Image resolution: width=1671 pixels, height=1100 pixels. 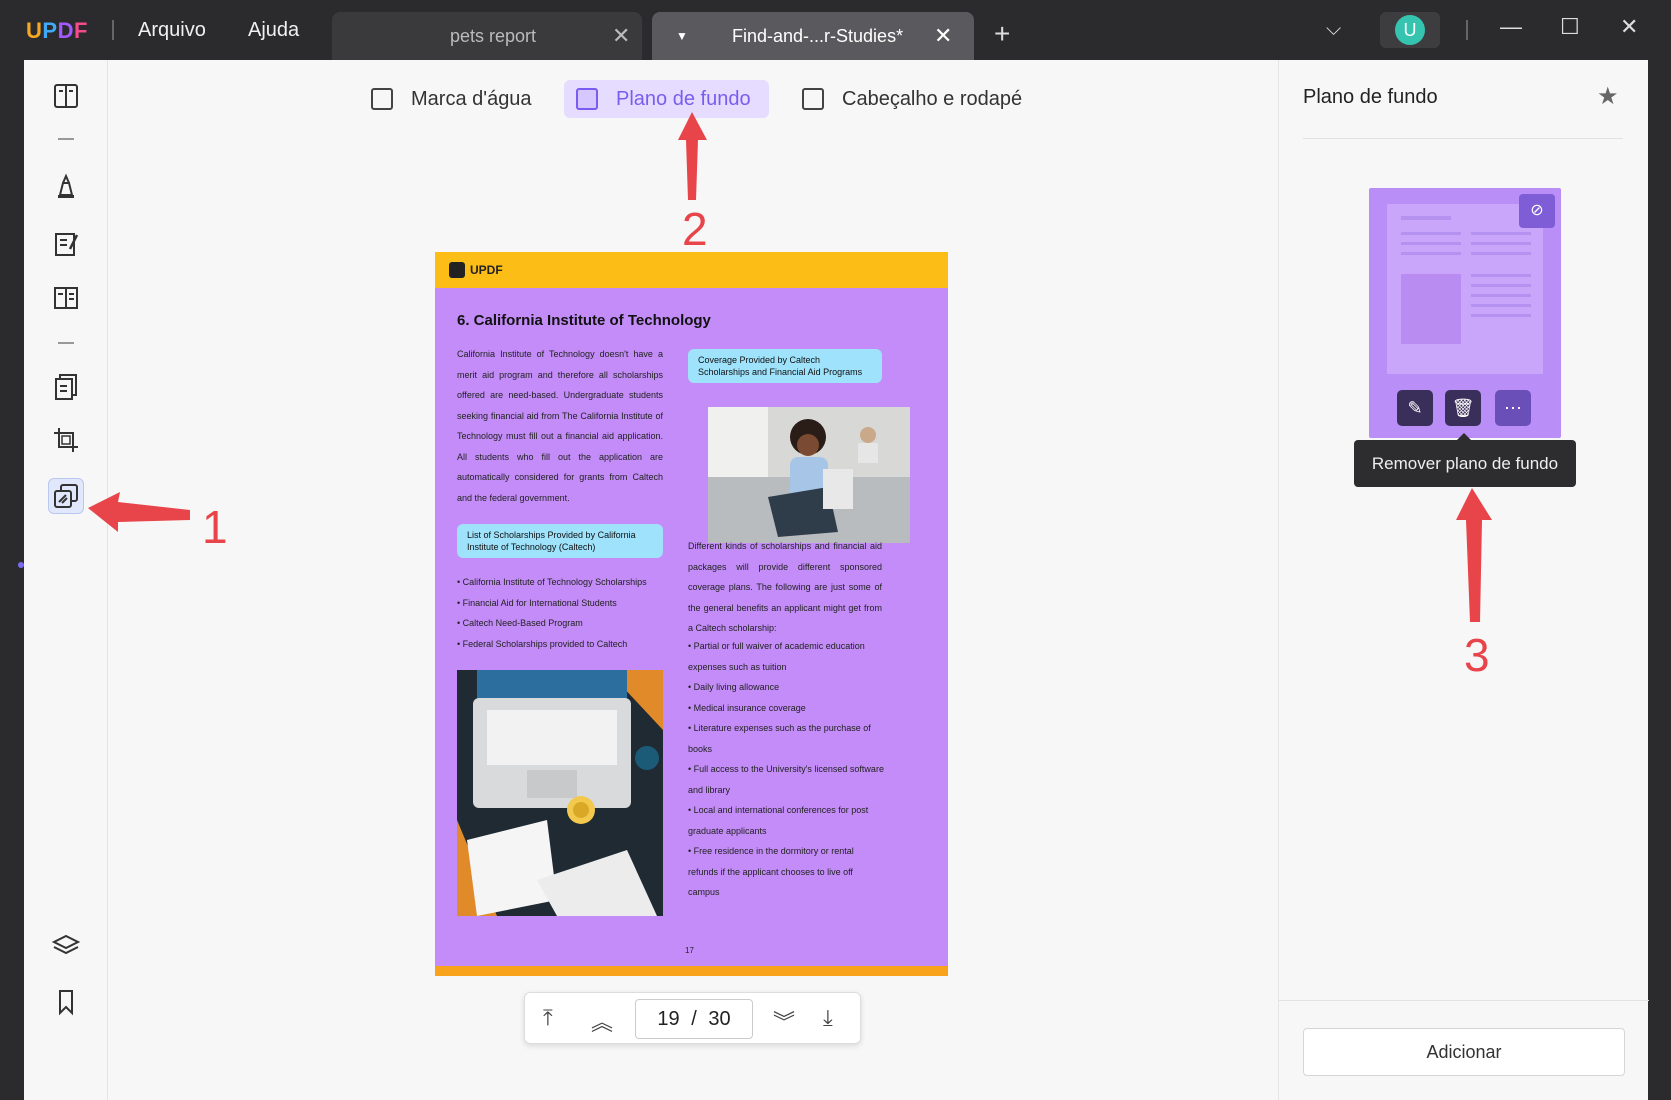 I want to click on annotation-label: 3, so click(x=1477, y=655).